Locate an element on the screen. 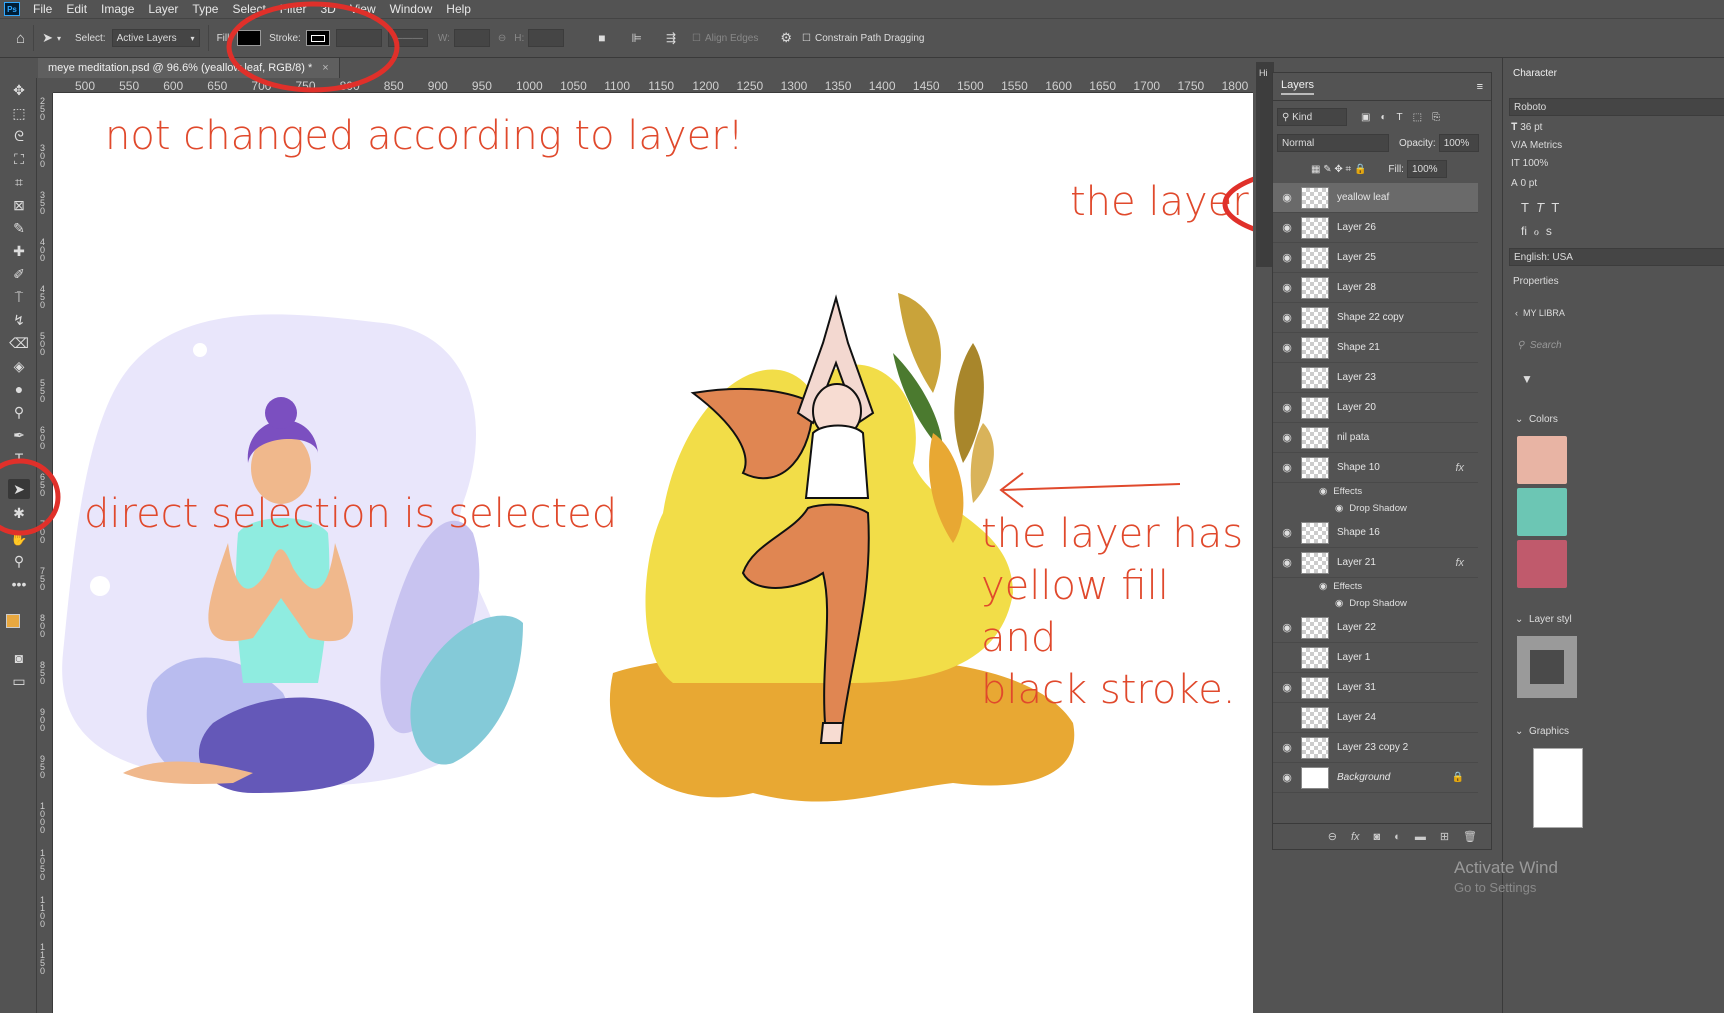  language-dropdown: English: USA is located at coordinates (1616, 257).